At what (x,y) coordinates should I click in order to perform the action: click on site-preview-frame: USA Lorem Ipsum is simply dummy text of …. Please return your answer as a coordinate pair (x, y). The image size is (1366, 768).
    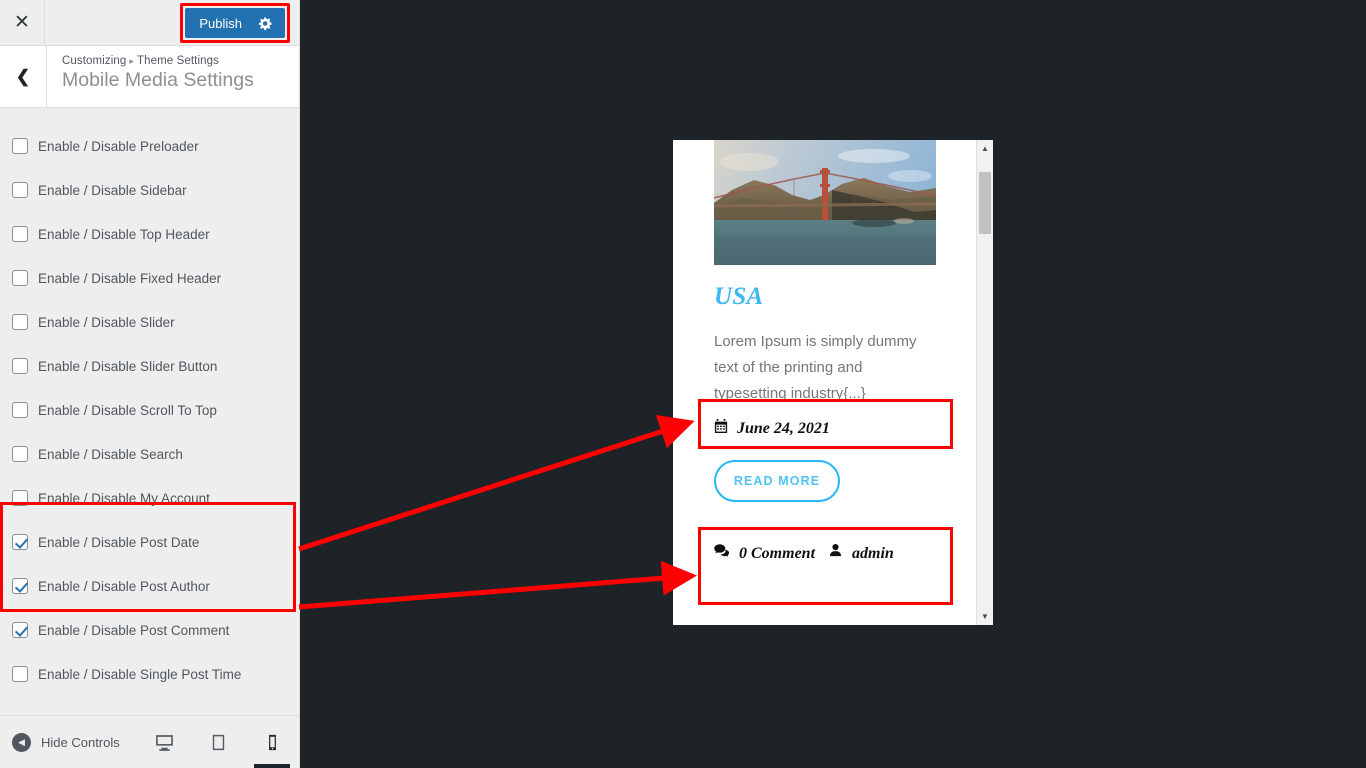
    Looking at the image, I should click on (833, 382).